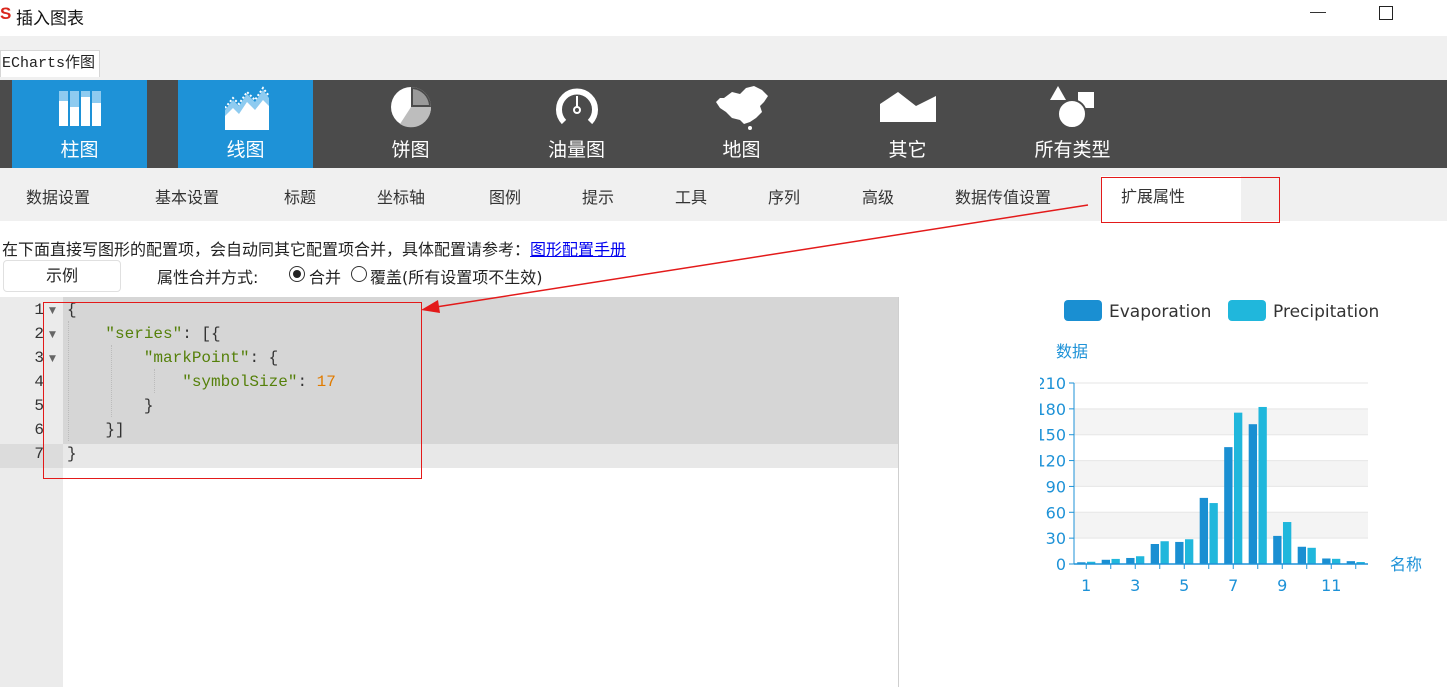 This screenshot has height=687, width=1447. Describe the element at coordinates (58, 196) in the screenshot. I see `tab-data-settings: 数据设置` at that location.